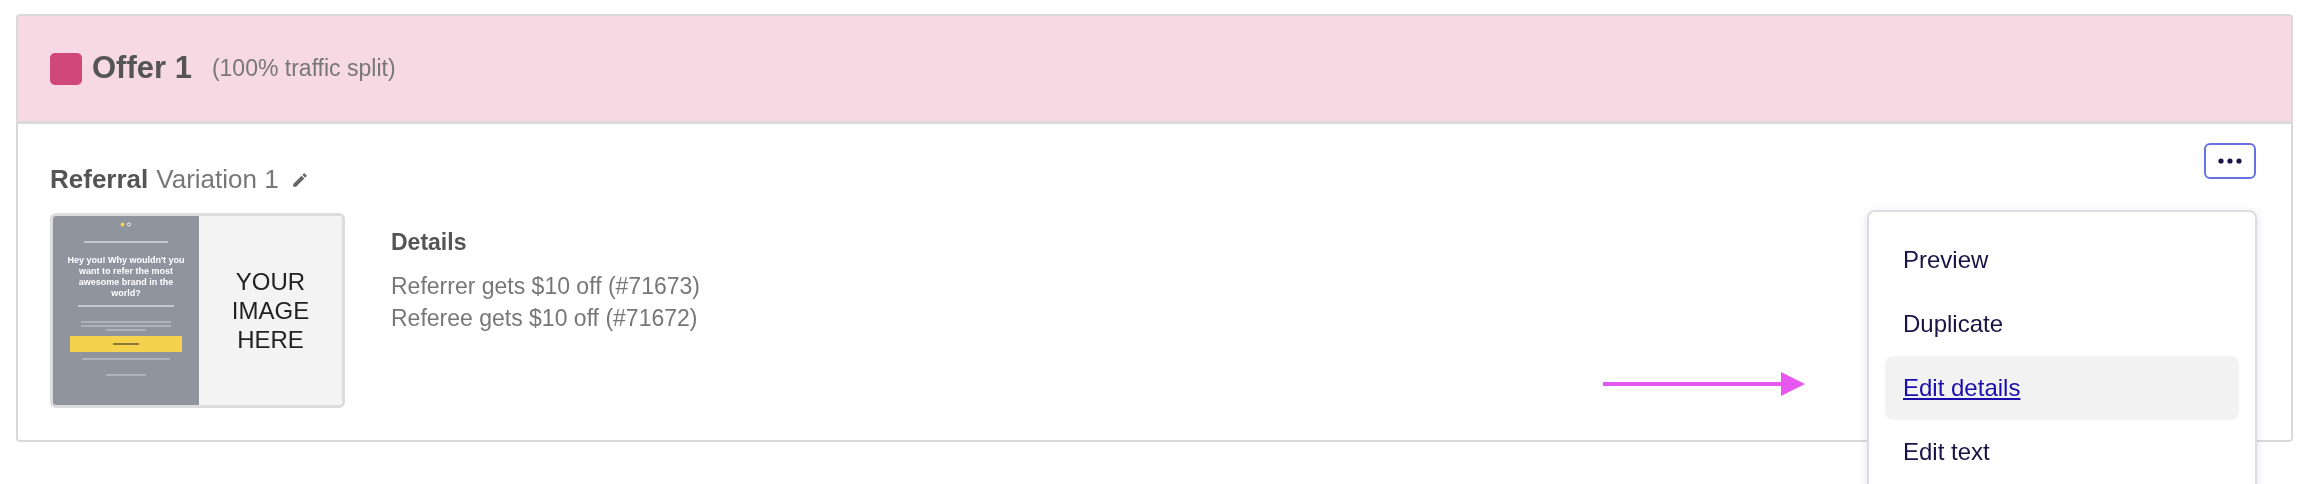 This screenshot has height=484, width=2310. What do you see at coordinates (126, 224) in the screenshot?
I see `carousel-dots-icon` at bounding box center [126, 224].